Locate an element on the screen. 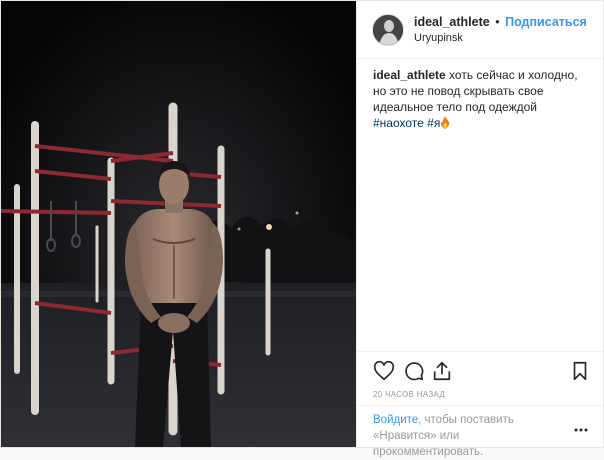 This screenshot has width=604, height=460. comment-icon is located at coordinates (414, 371).